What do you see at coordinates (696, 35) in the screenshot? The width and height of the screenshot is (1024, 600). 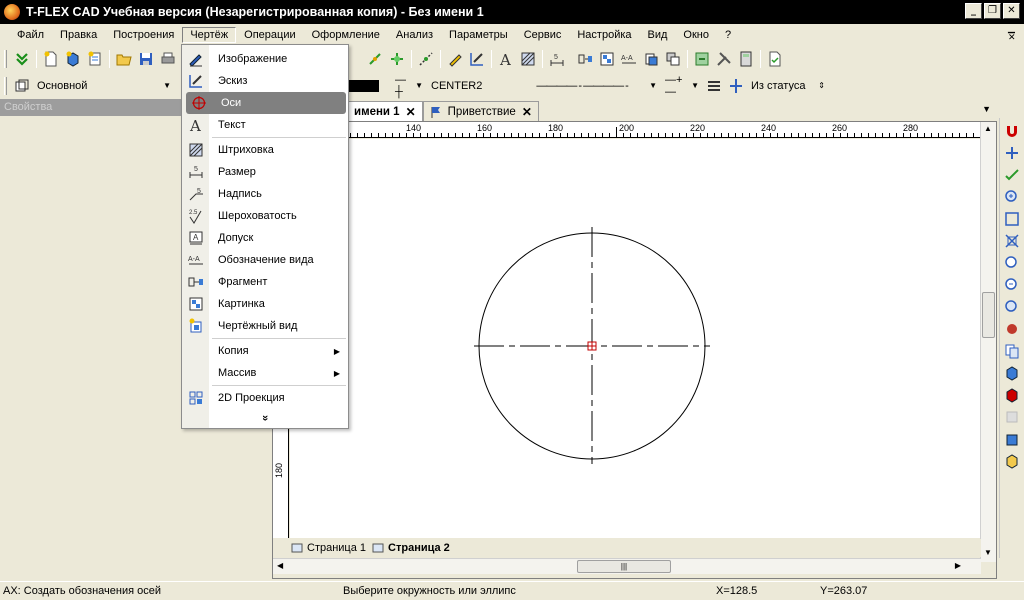 I see `menu-window: Окно` at bounding box center [696, 35].